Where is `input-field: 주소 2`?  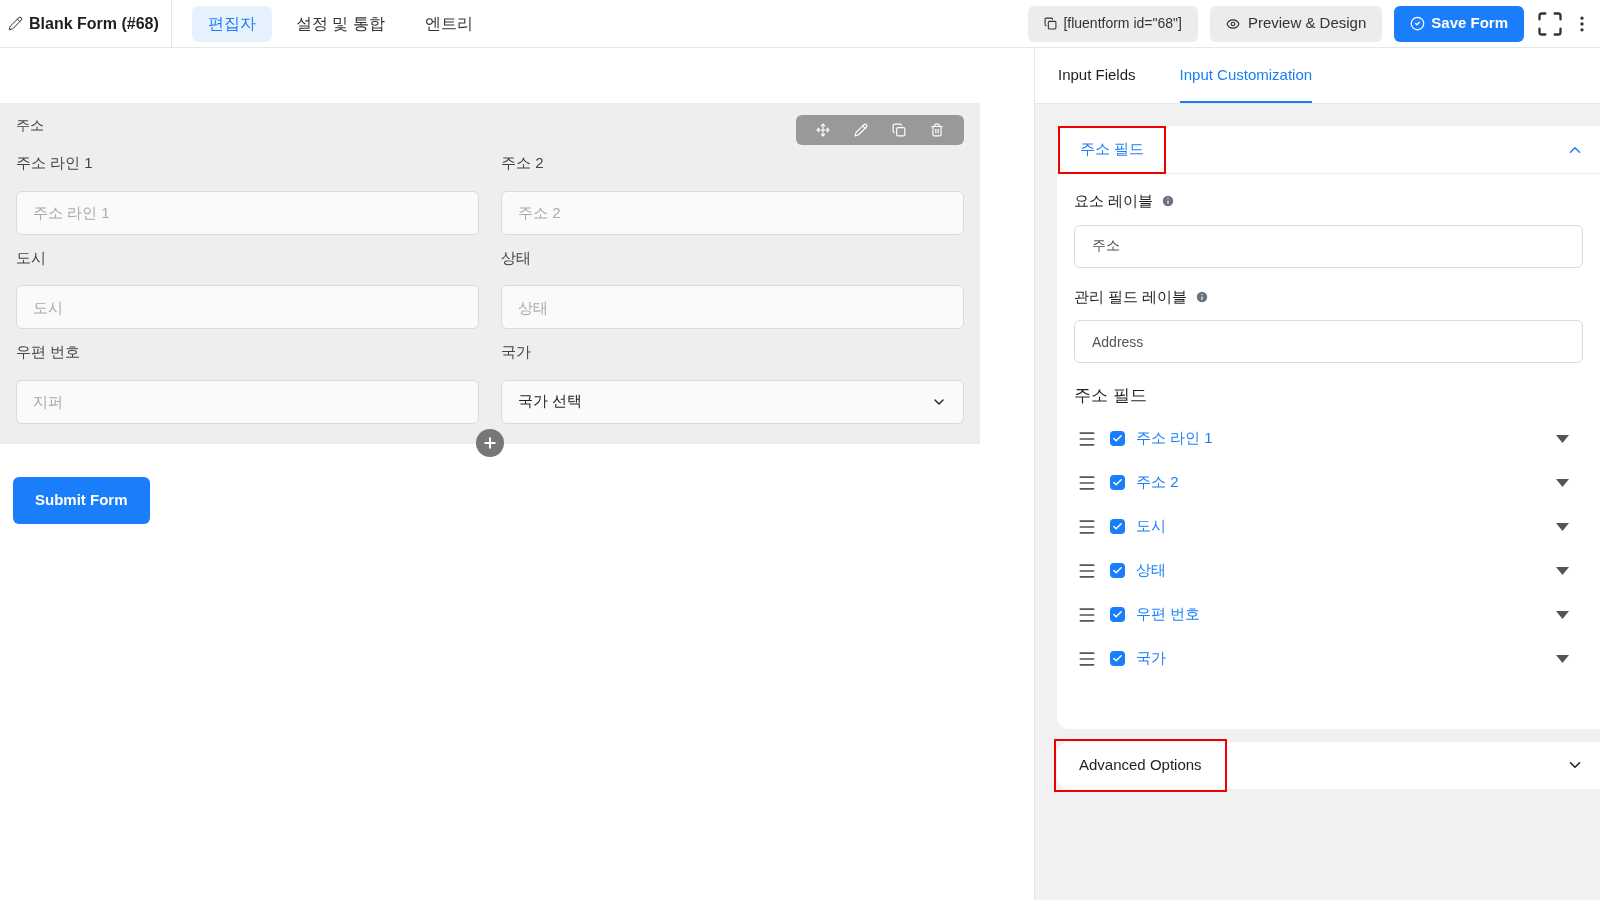 input-field: 주소 2 is located at coordinates (732, 212).